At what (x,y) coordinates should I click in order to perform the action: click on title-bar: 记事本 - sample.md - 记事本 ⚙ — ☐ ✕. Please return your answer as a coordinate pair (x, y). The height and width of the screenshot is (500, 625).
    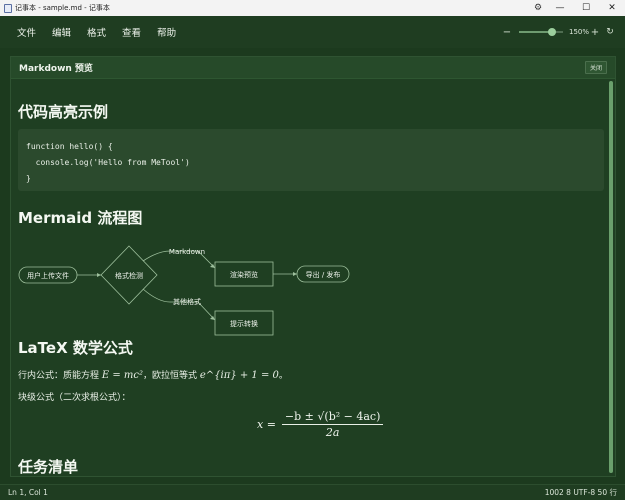
    Looking at the image, I should click on (312, 8).